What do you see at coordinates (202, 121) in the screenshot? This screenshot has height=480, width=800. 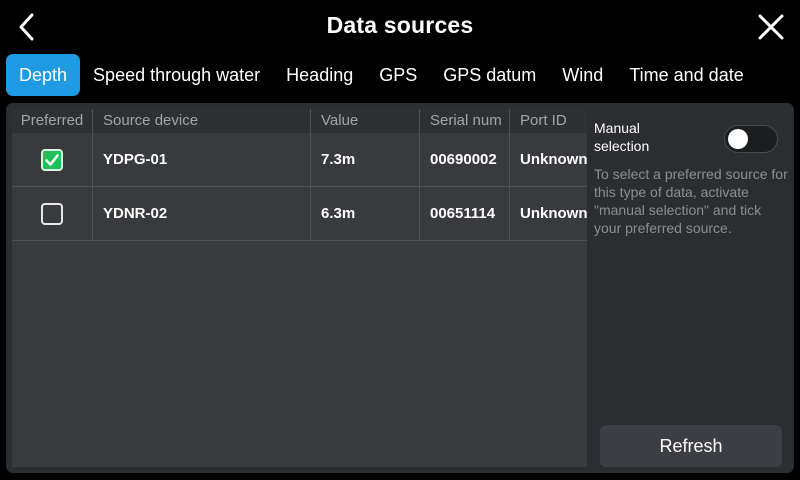 I see `column-header-source-device: Source device` at bounding box center [202, 121].